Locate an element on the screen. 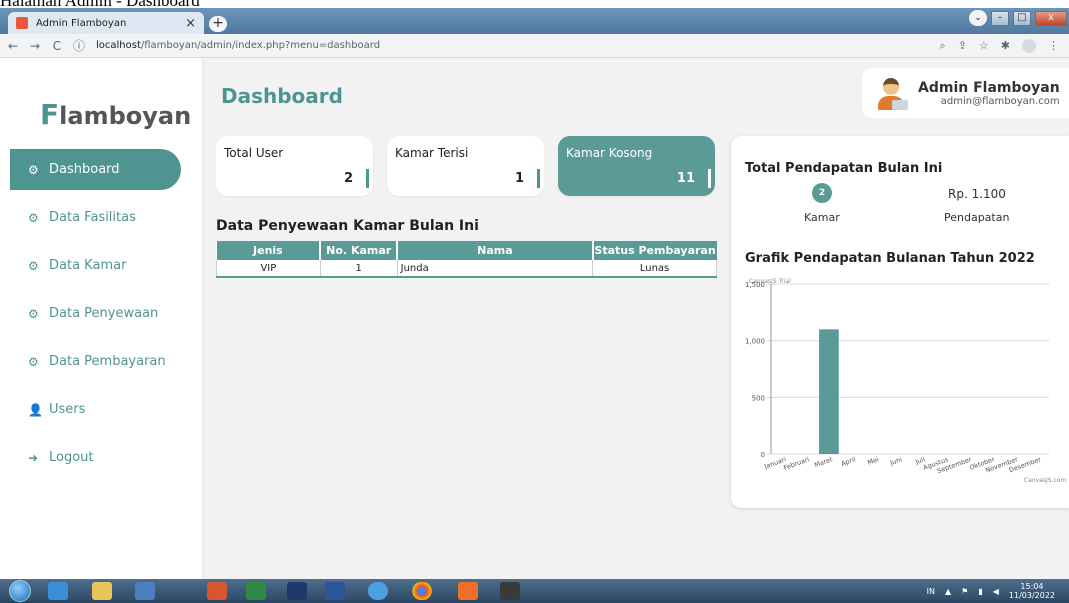 The image size is (1069, 603). card-value: 11 is located at coordinates (685, 178).